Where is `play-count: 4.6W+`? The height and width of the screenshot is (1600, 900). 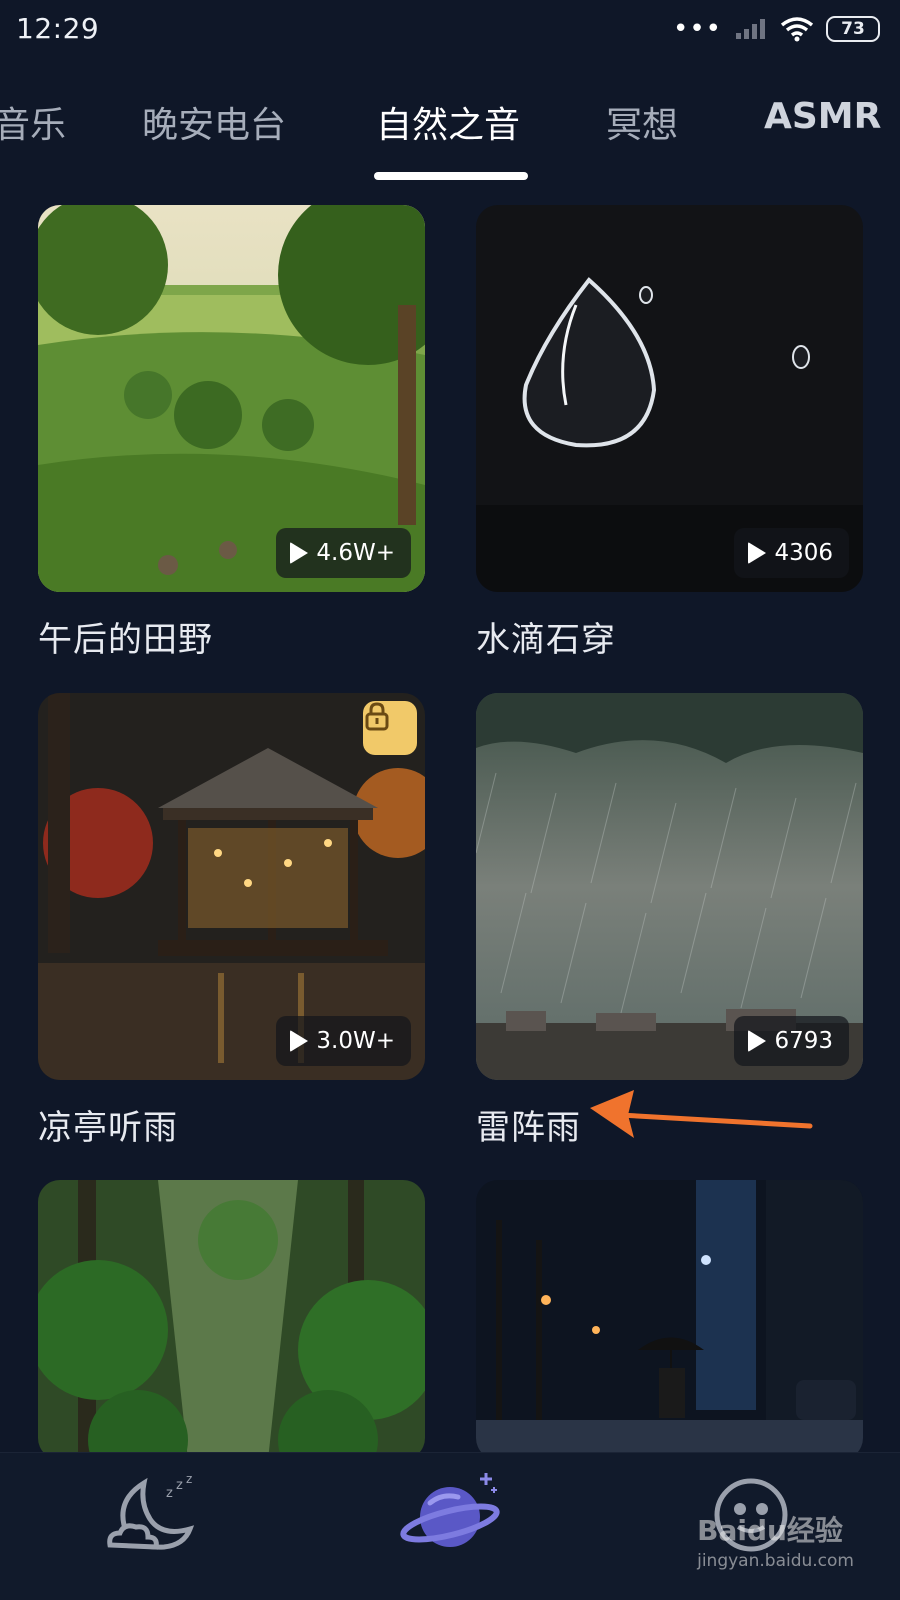 play-count: 4.6W+ is located at coordinates (355, 553).